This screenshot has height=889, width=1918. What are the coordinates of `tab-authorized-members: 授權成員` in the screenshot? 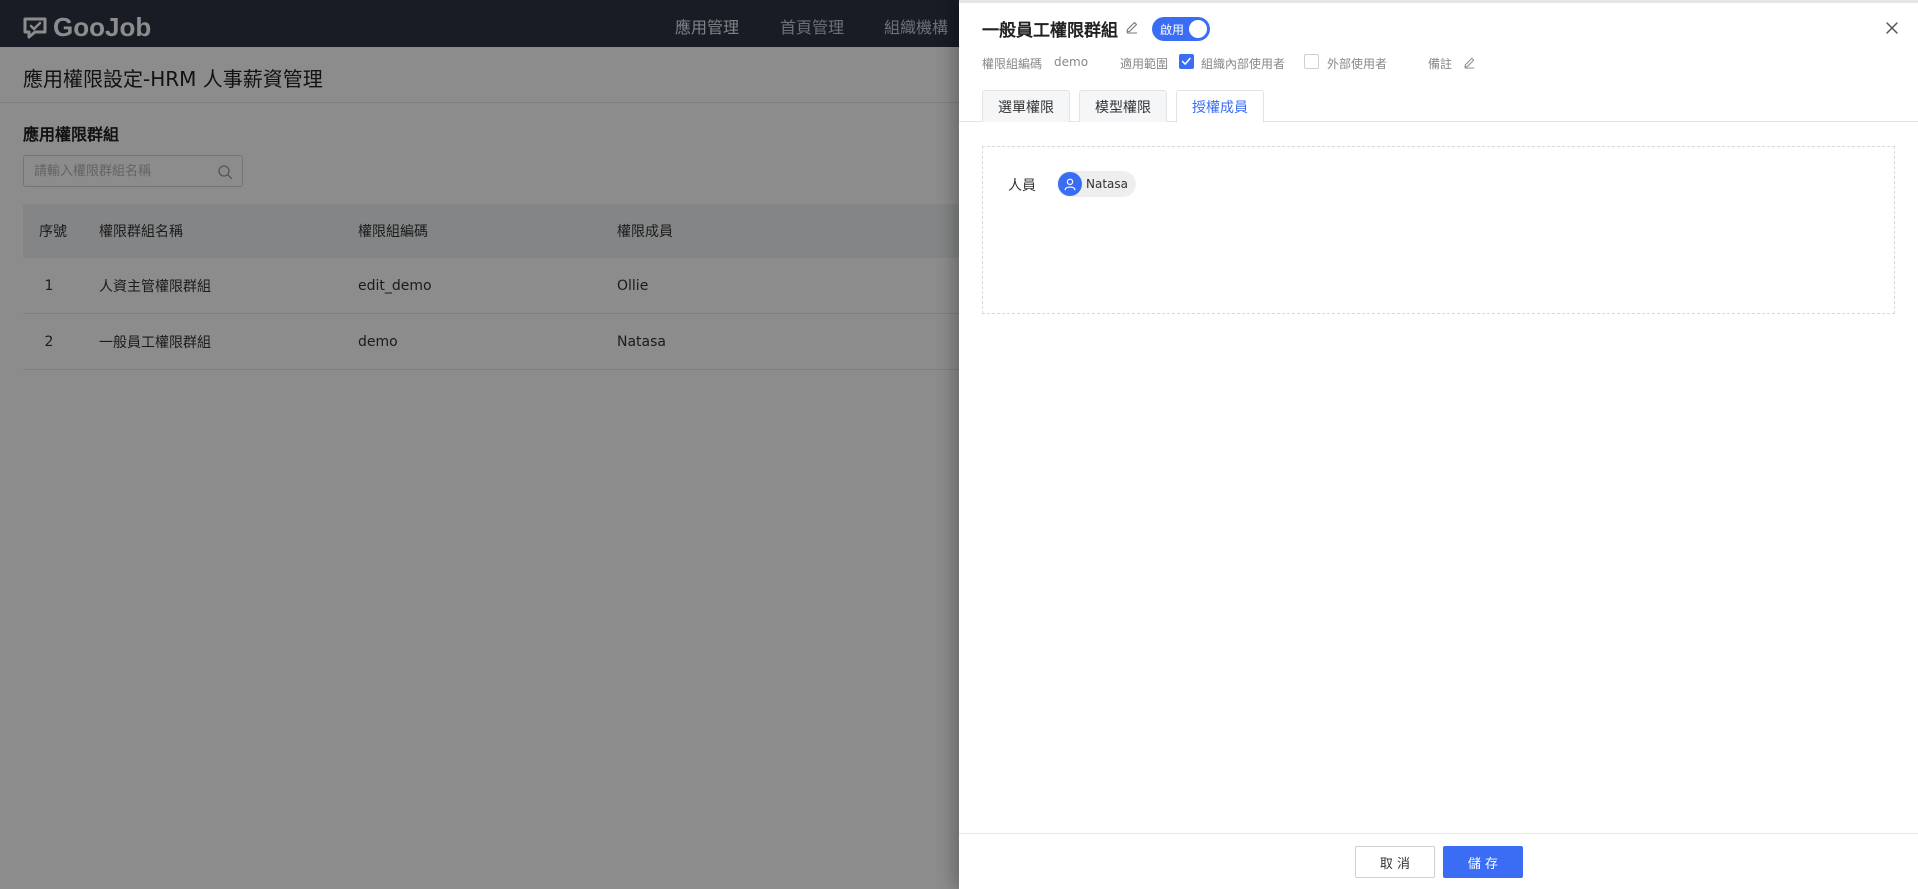 It's located at (1220, 106).